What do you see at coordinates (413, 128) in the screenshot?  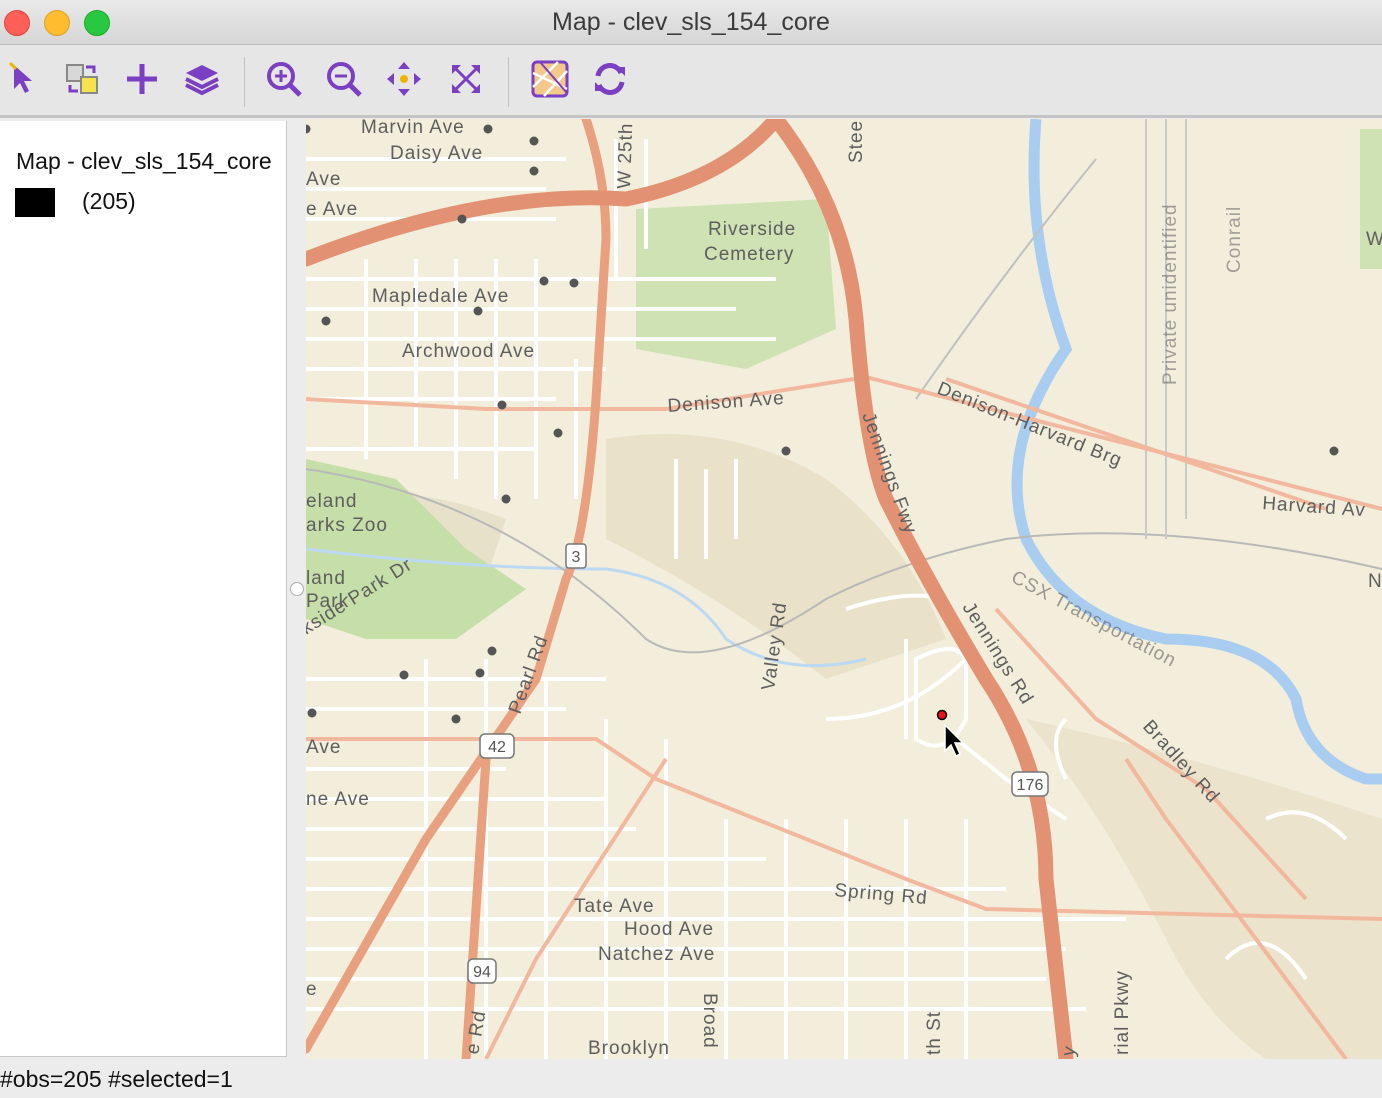 I see `street-label: Marvin Ave` at bounding box center [413, 128].